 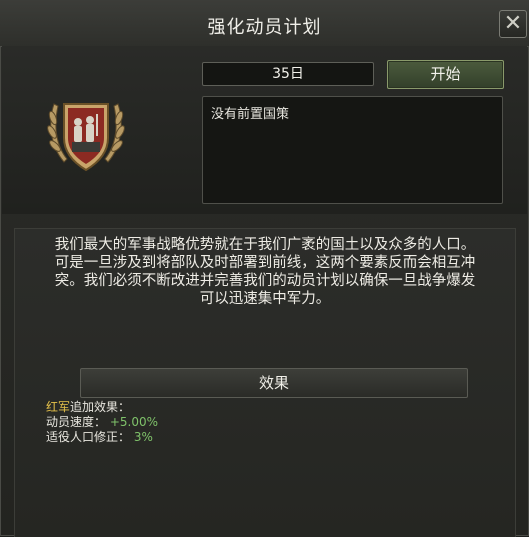 What do you see at coordinates (352, 150) in the screenshot?
I see `prerequisites-box: 没有前置国策` at bounding box center [352, 150].